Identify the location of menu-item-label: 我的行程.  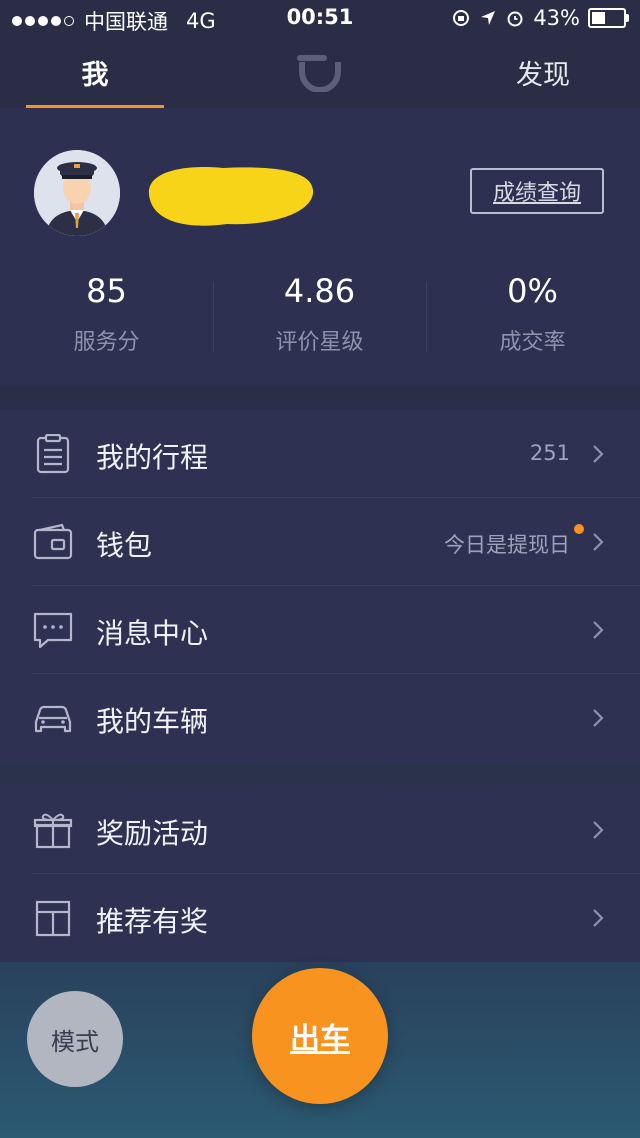
(152, 457).